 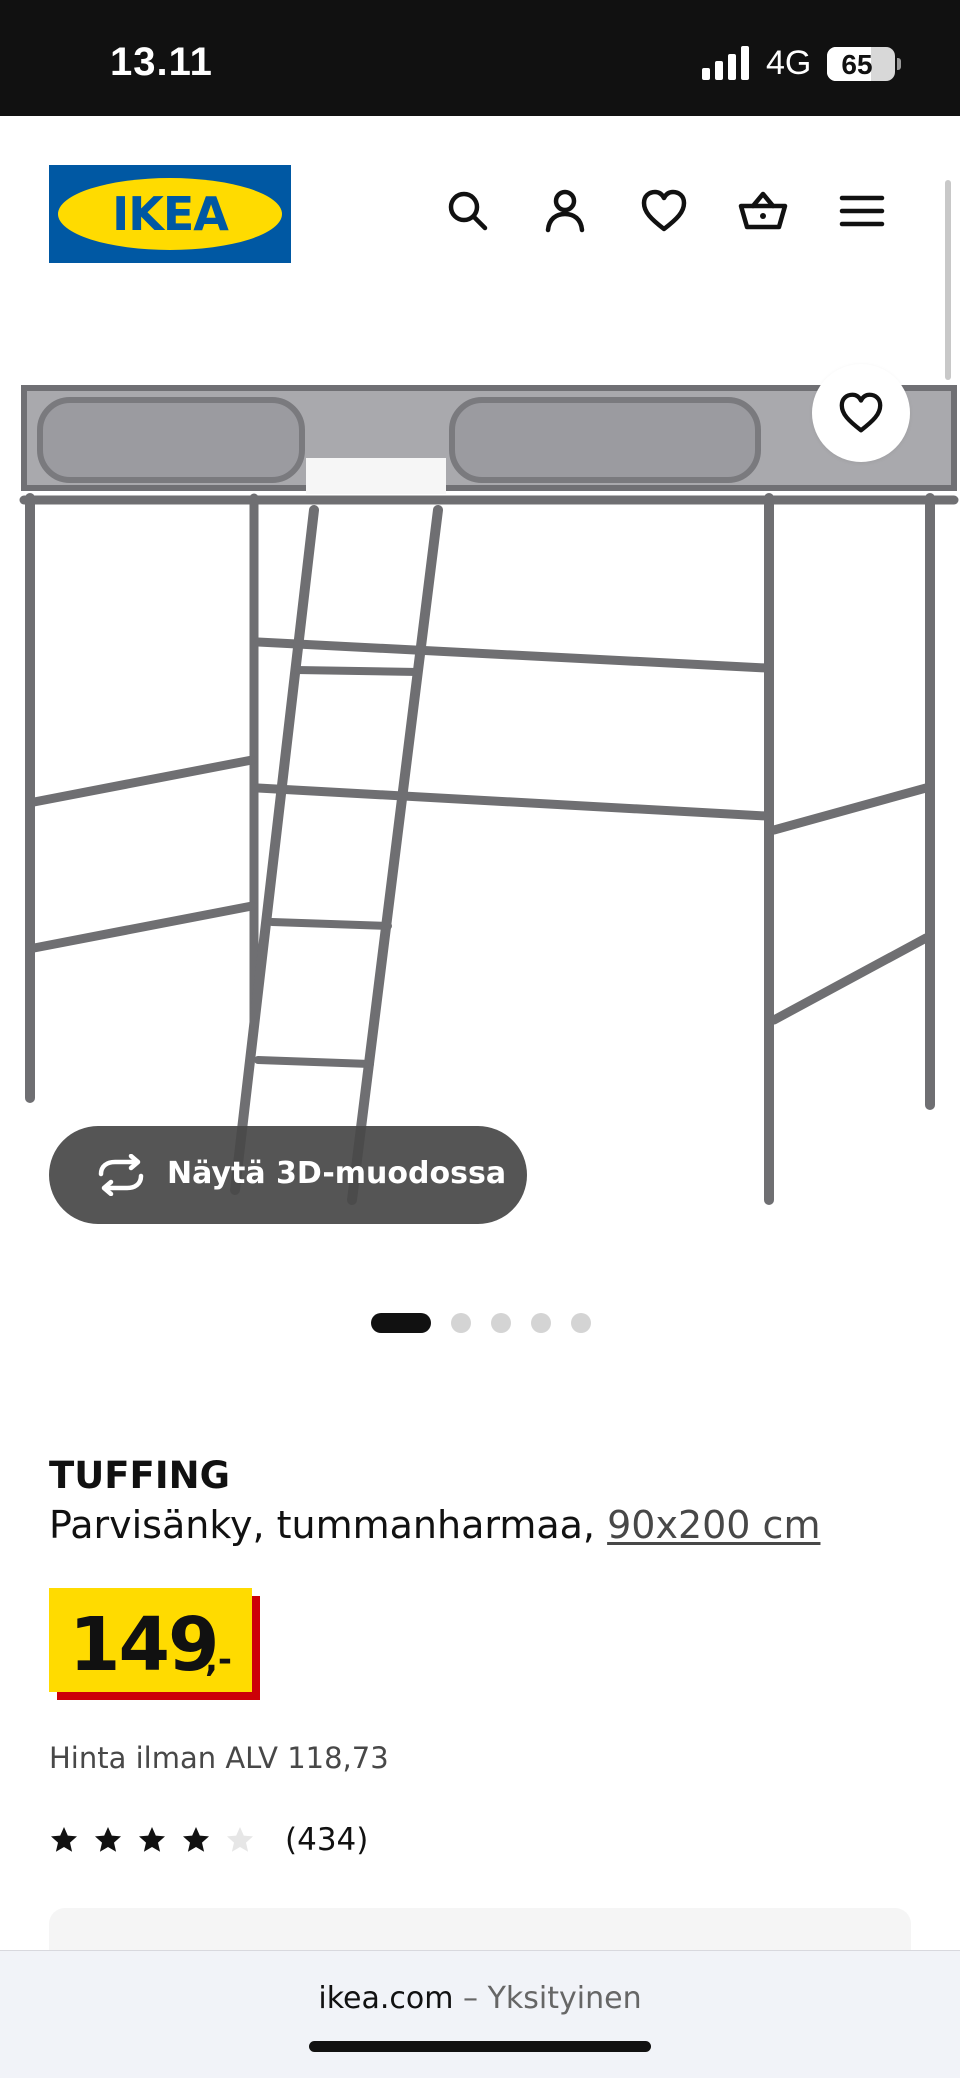 What do you see at coordinates (664, 211) in the screenshot?
I see `favourites-icon` at bounding box center [664, 211].